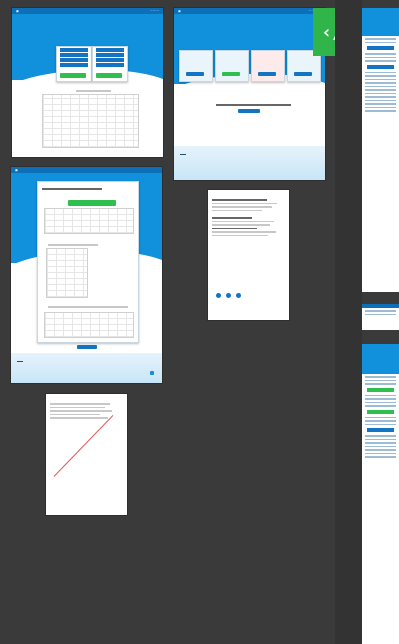 This screenshot has height=644, width=399. What do you see at coordinates (87, 82) in the screenshot?
I see `artboard-desktop-plans: ▣ — — —` at bounding box center [87, 82].